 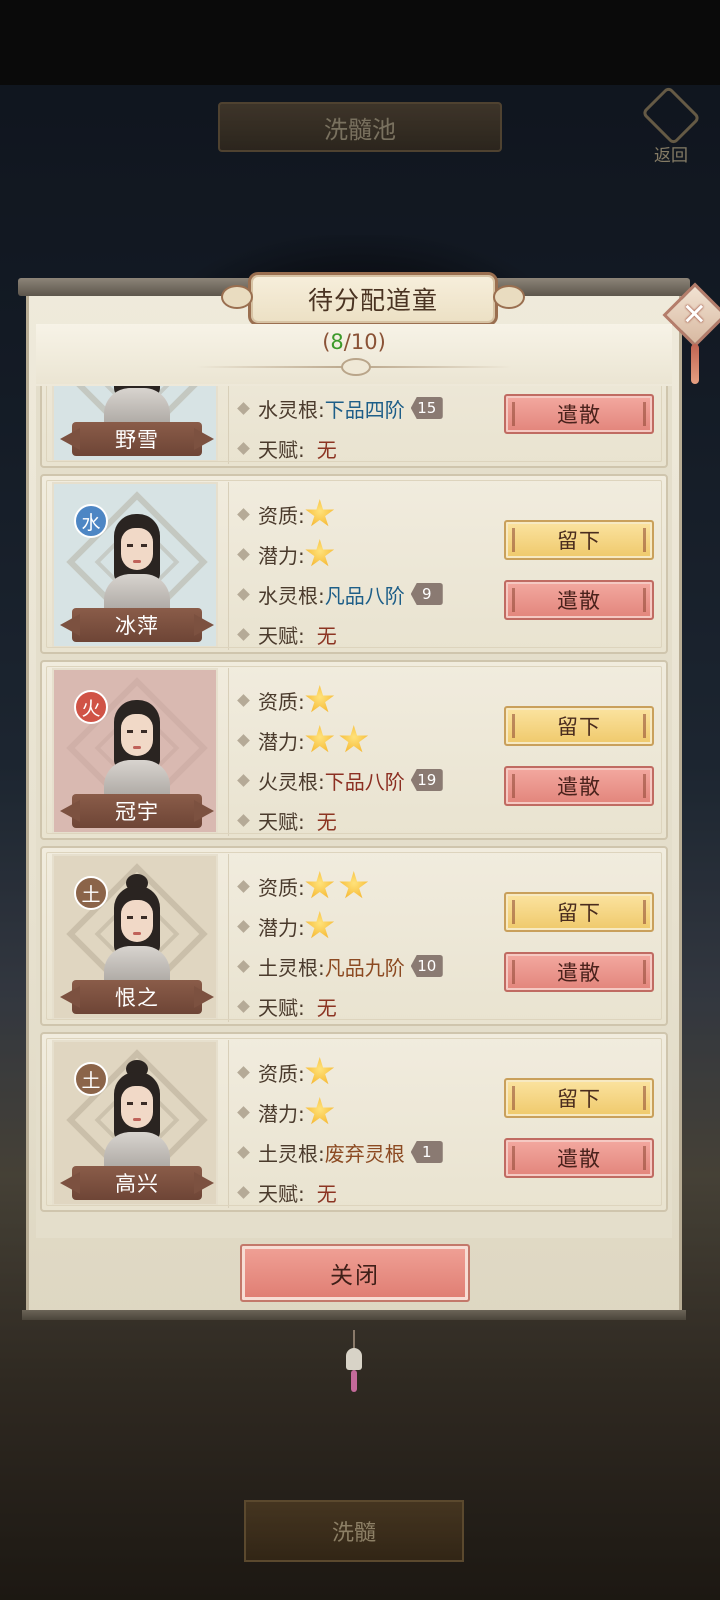 What do you see at coordinates (363, 938) in the screenshot?
I see `disciple-attributes: 资质: 潜力: 土灵根: 凡品九阶 10 天赋: 无` at bounding box center [363, 938].